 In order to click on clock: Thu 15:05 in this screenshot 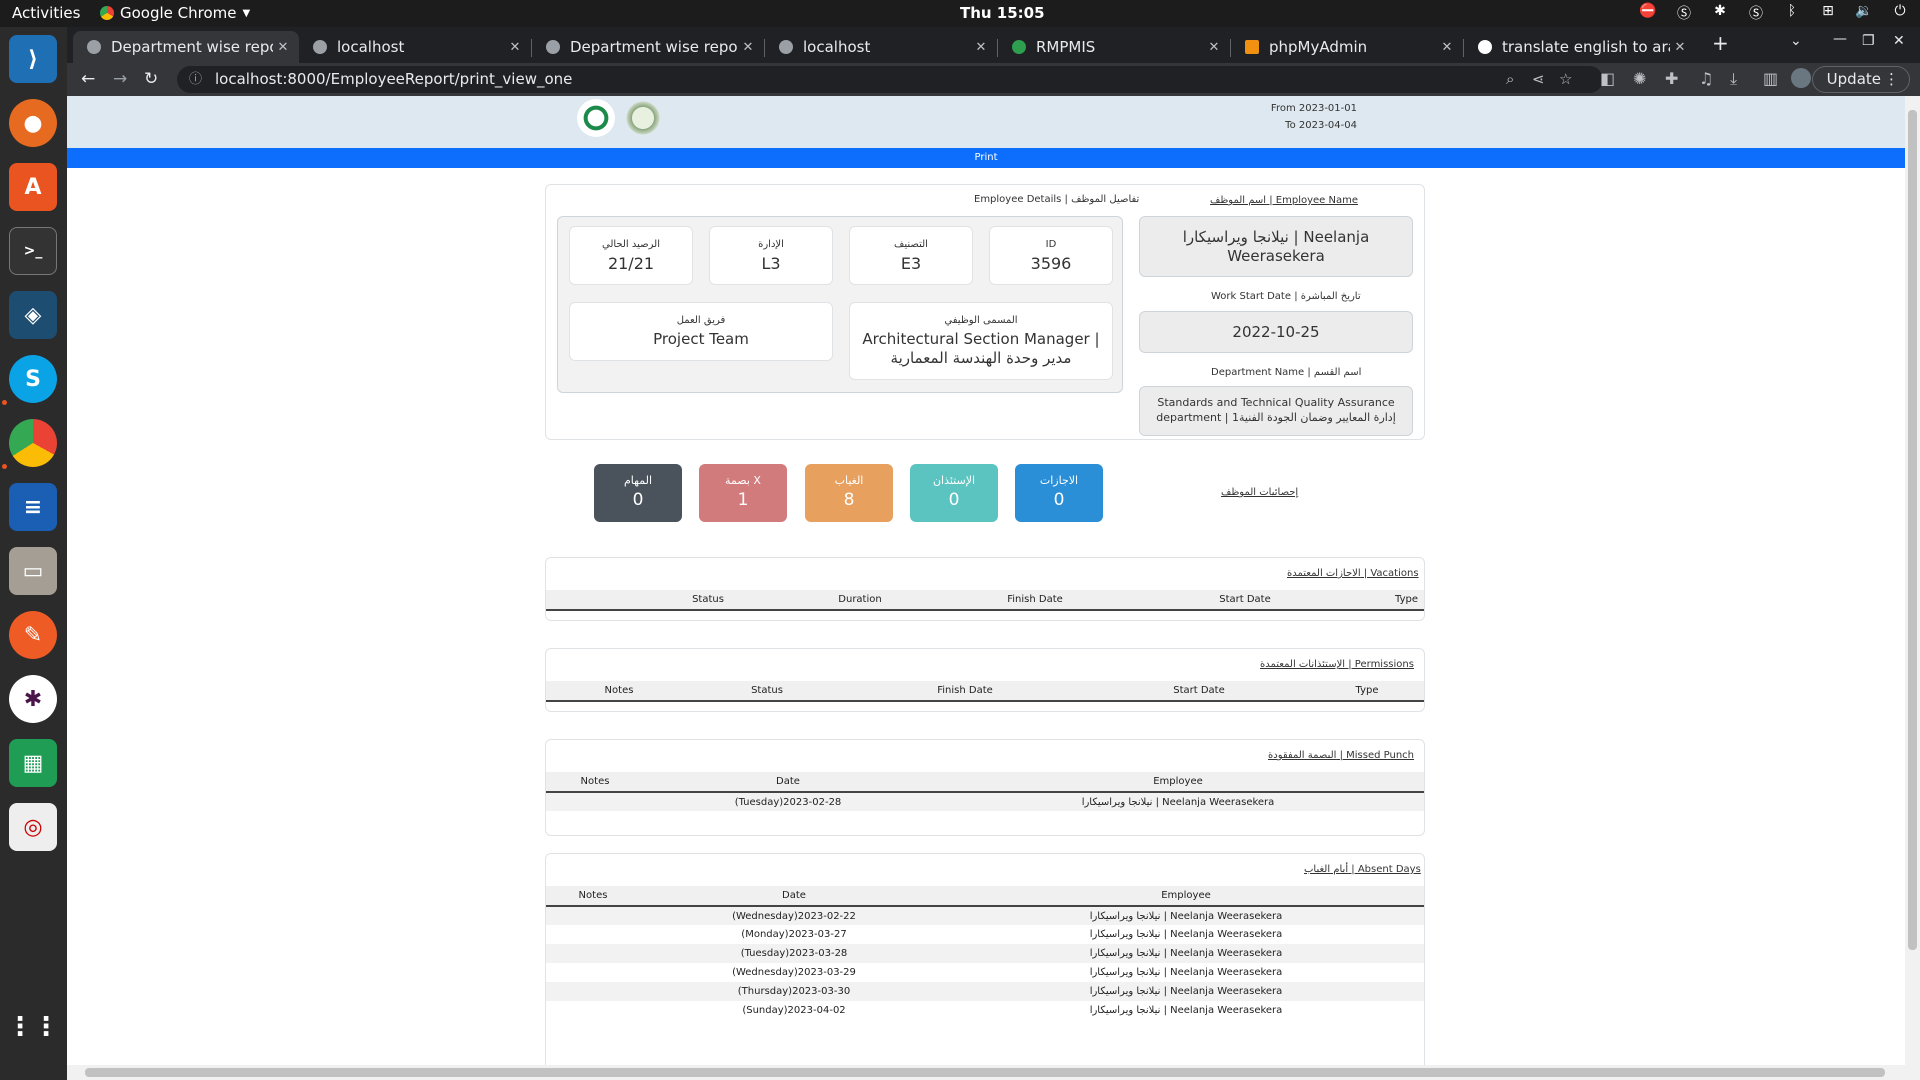, I will do `click(1002, 13)`.